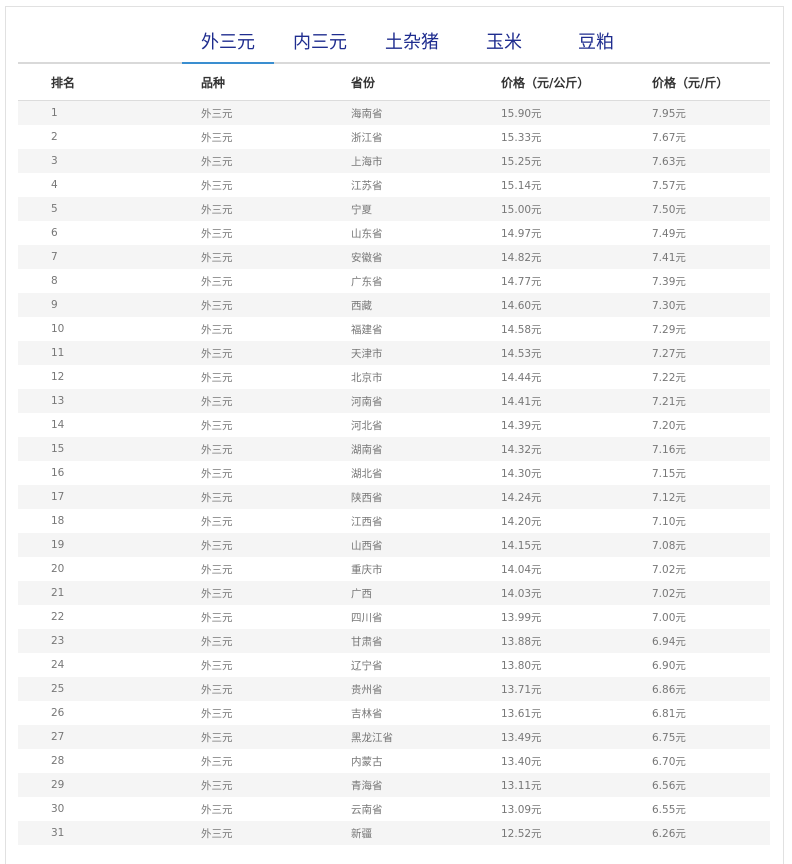 The height and width of the screenshot is (864, 792). I want to click on table-row: 14 外三元 河北省 14.39元 7.20元, so click(394, 425).